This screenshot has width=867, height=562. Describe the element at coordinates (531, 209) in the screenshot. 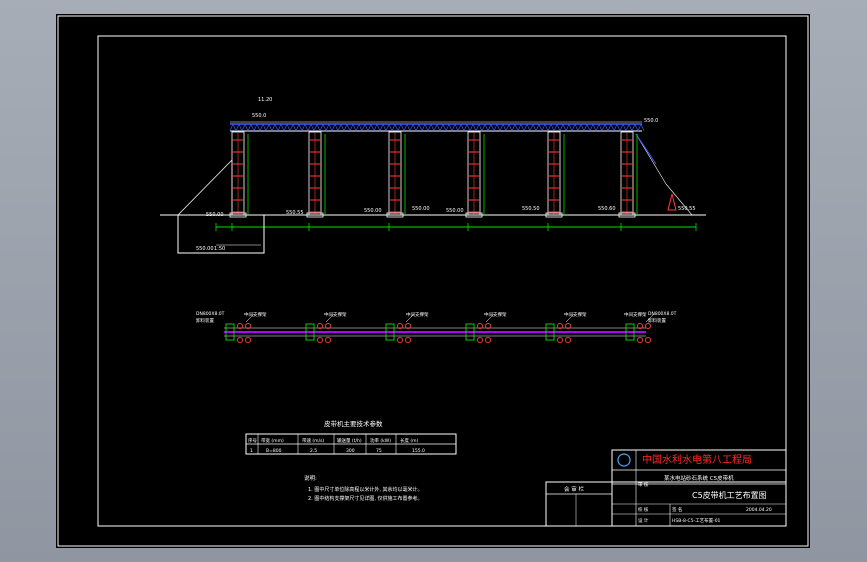

I see `elevation-label: 550.50` at that location.